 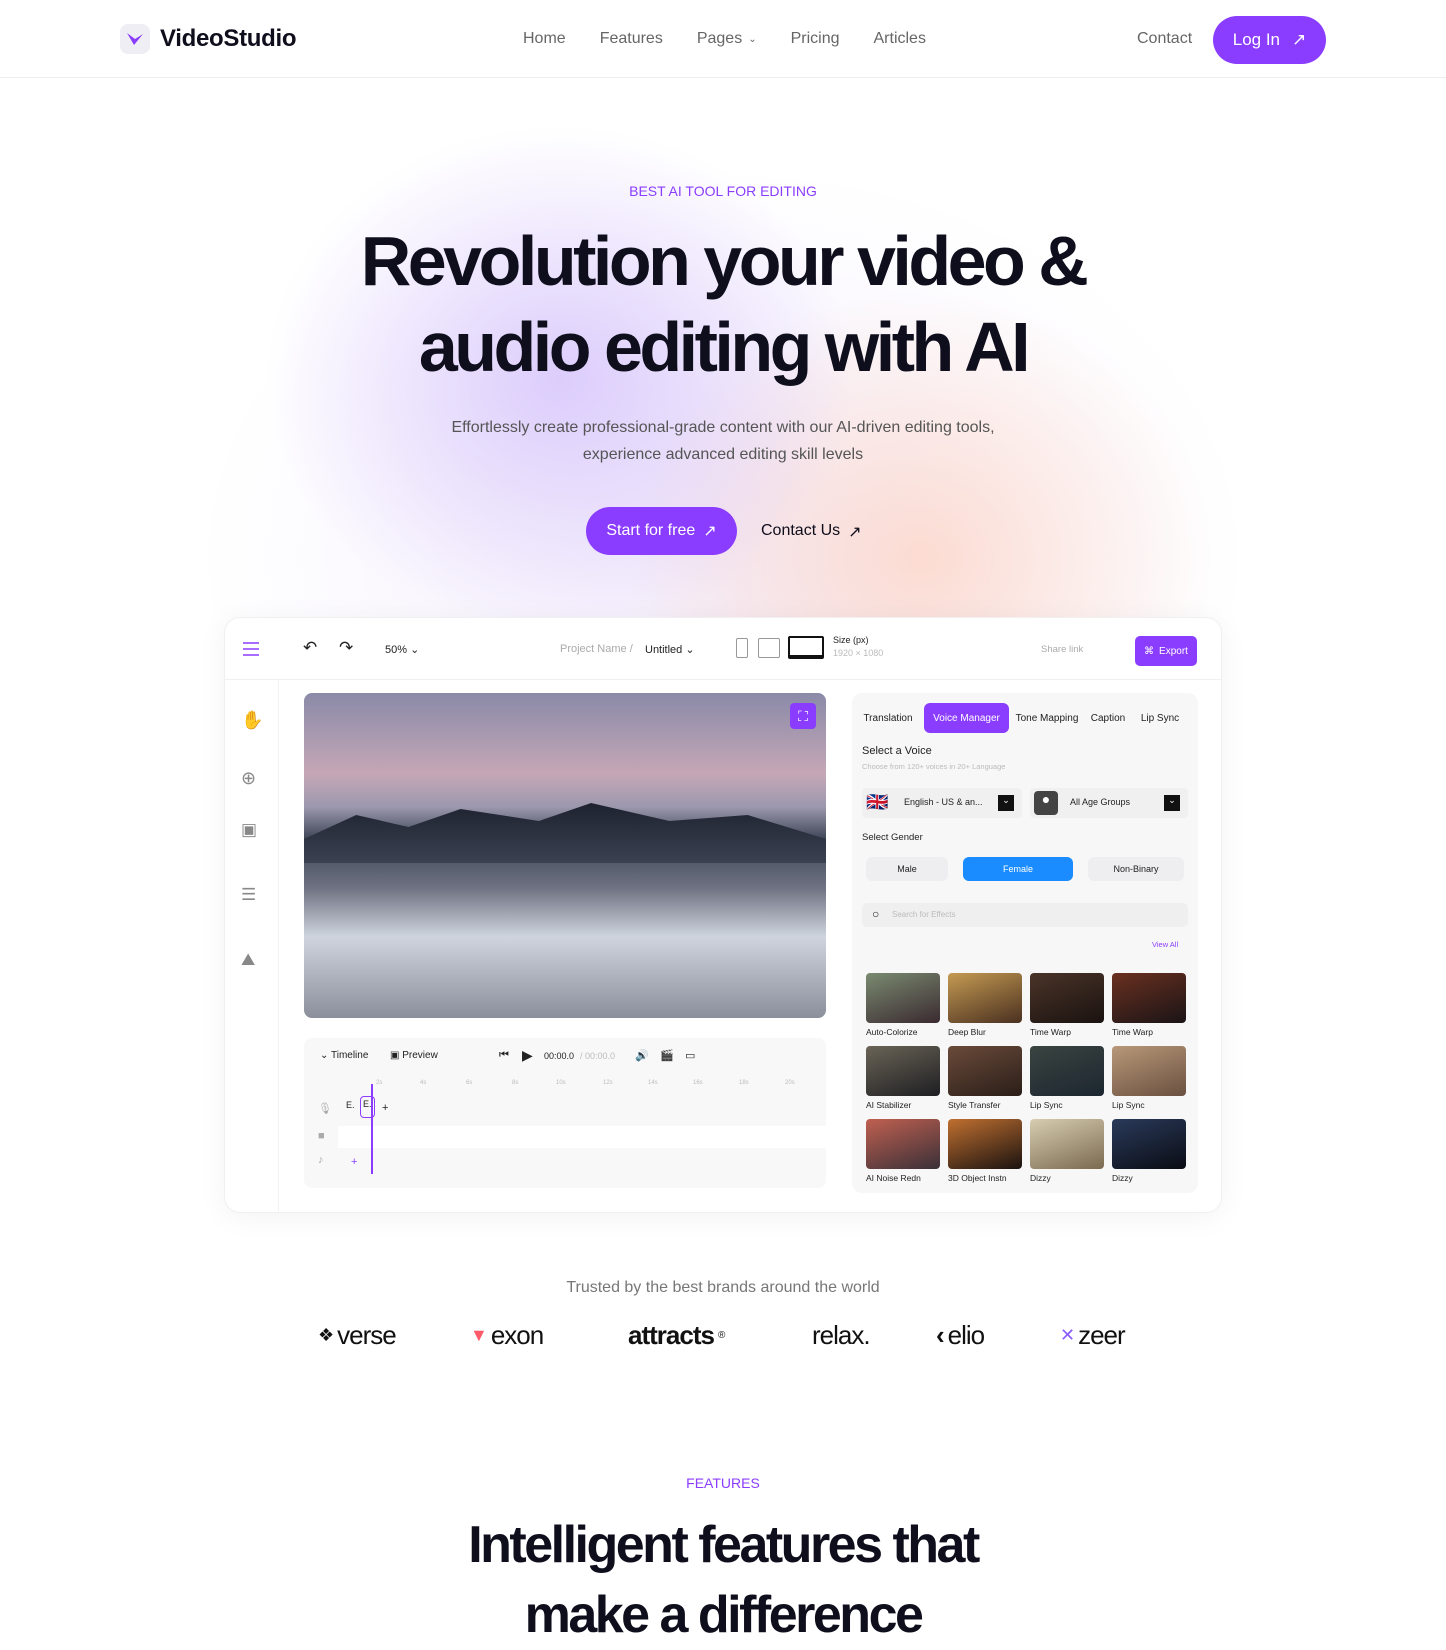 What do you see at coordinates (346, 648) in the screenshot?
I see `redo-icon: ↷` at bounding box center [346, 648].